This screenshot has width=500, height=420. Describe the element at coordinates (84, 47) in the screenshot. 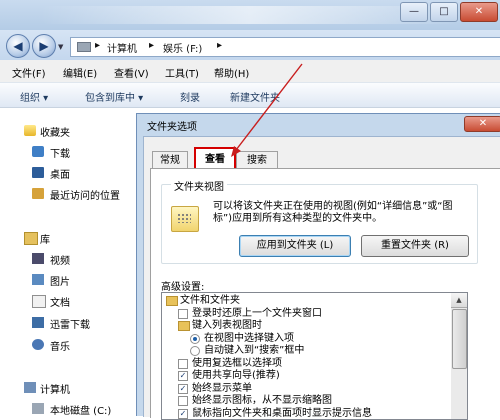

I see `drive-icon` at that location.